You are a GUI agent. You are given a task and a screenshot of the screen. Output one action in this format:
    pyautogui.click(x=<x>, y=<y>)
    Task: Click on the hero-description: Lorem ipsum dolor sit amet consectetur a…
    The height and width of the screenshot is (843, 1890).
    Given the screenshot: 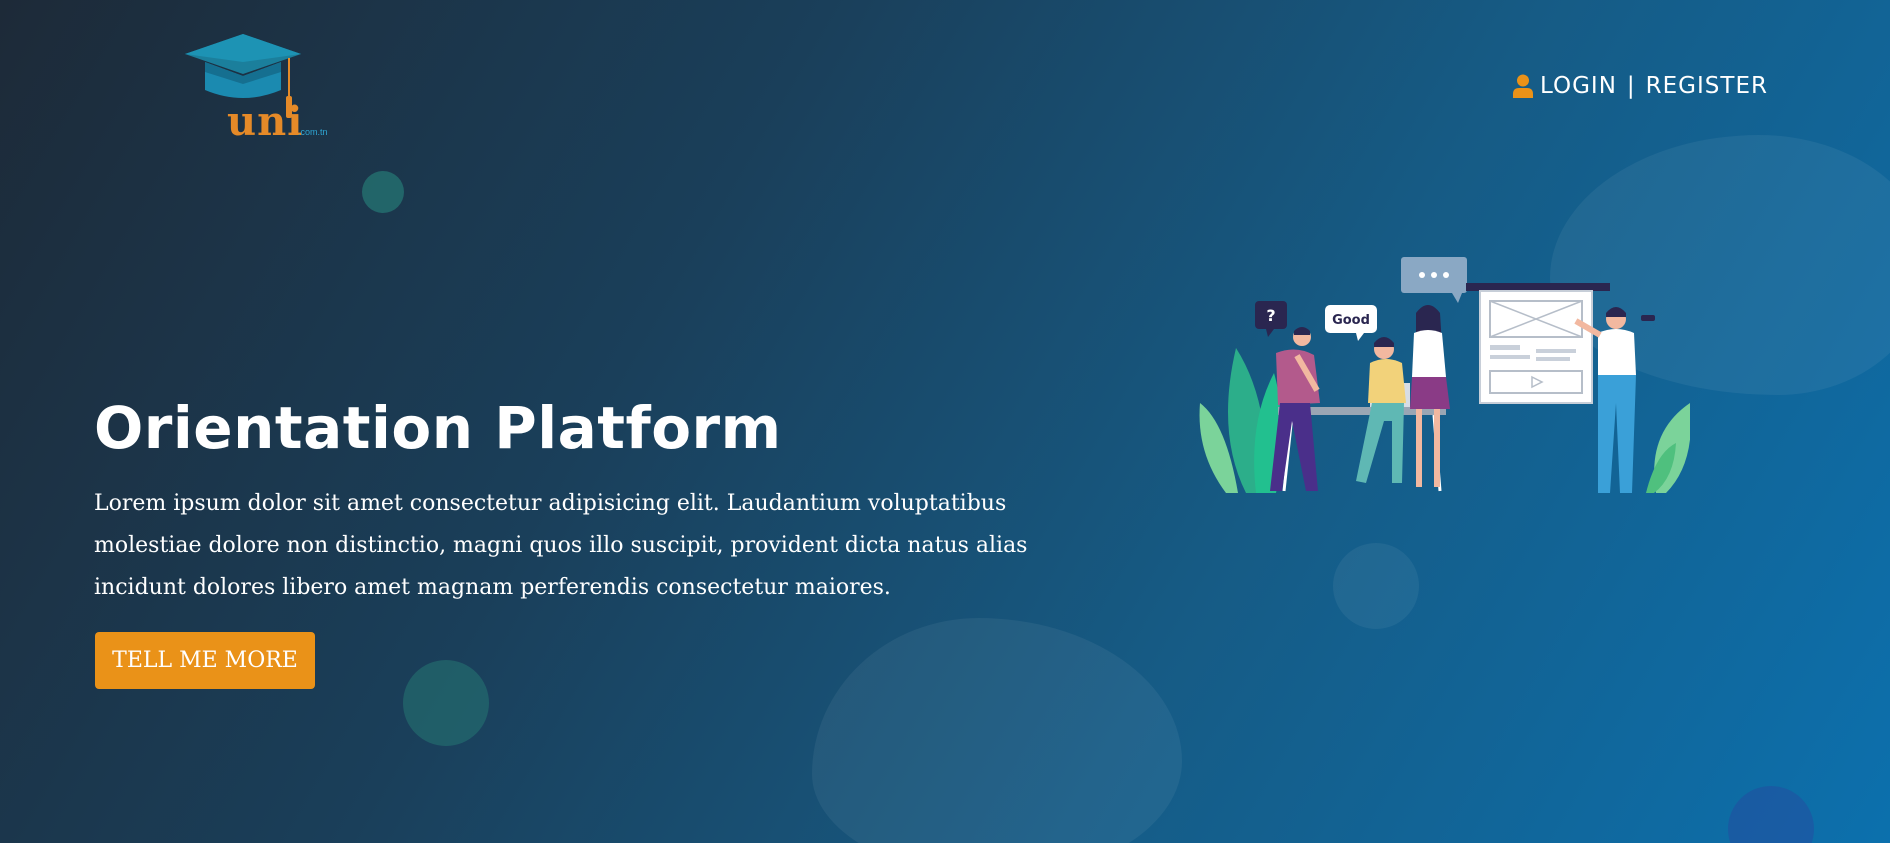 What is the action you would take?
    pyautogui.click(x=561, y=545)
    